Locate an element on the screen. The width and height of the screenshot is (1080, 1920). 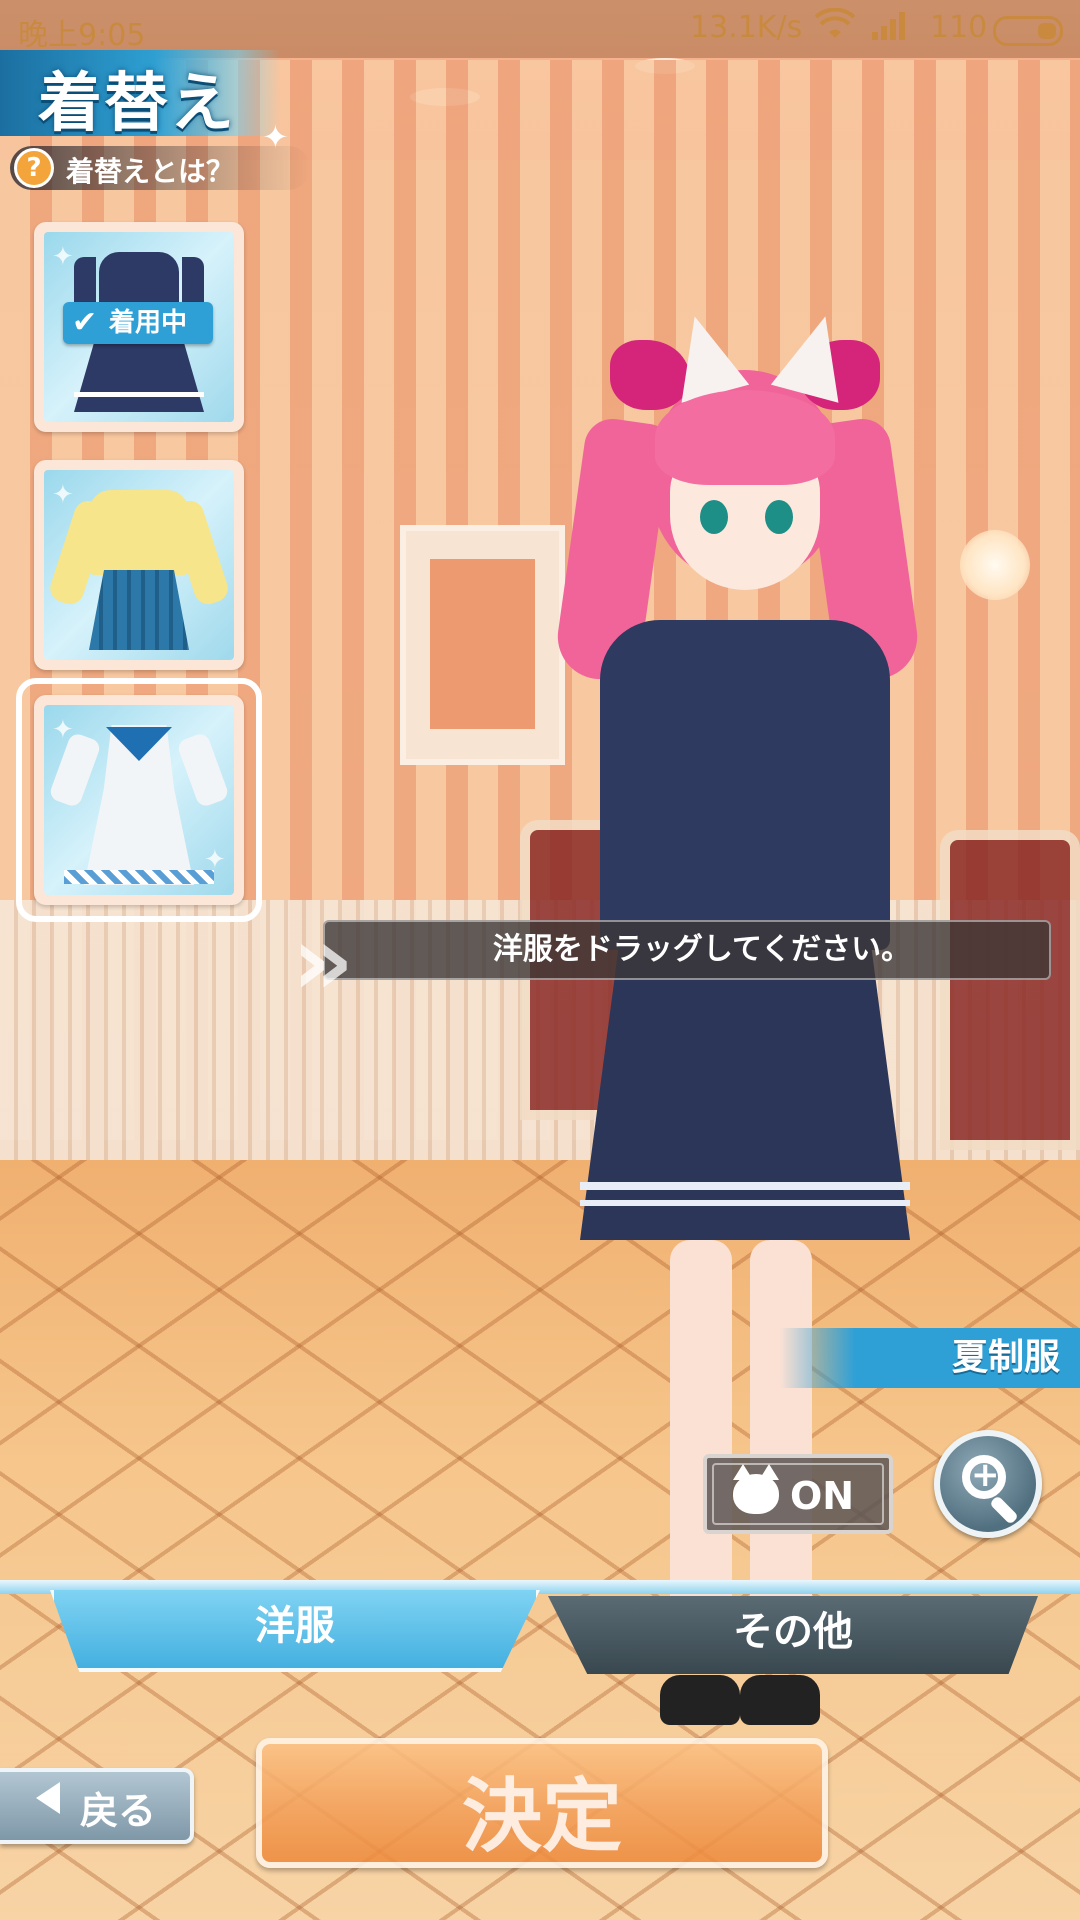
outfit-hem is located at coordinates (139, 877).